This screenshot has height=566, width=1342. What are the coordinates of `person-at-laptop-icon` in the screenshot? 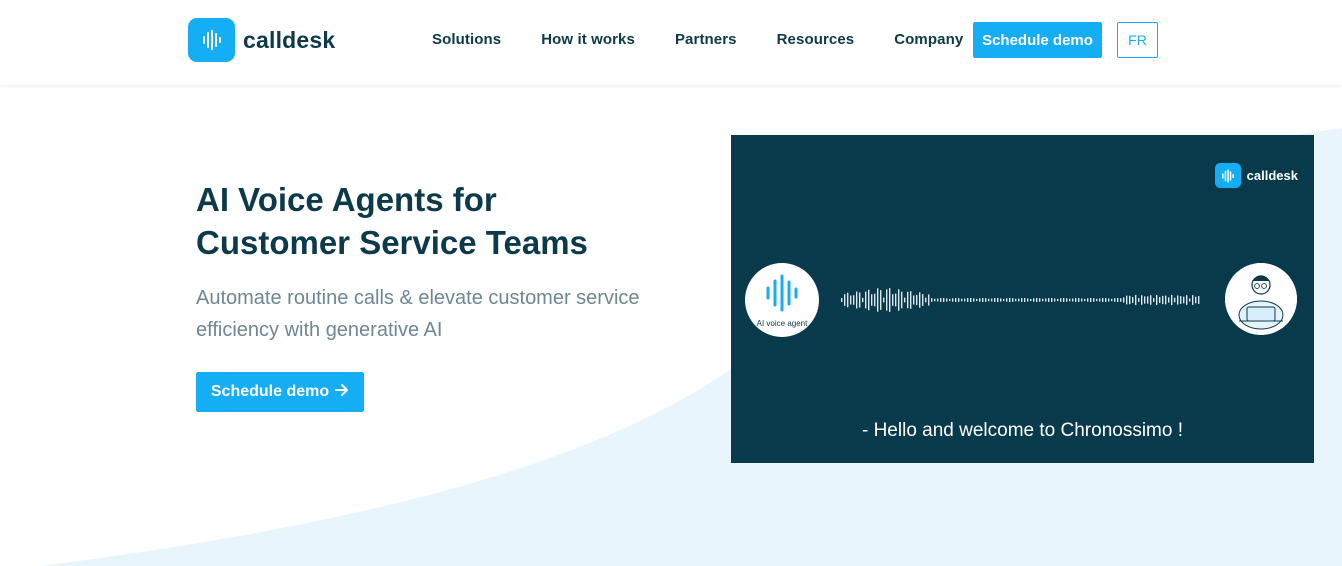 It's located at (1261, 299).